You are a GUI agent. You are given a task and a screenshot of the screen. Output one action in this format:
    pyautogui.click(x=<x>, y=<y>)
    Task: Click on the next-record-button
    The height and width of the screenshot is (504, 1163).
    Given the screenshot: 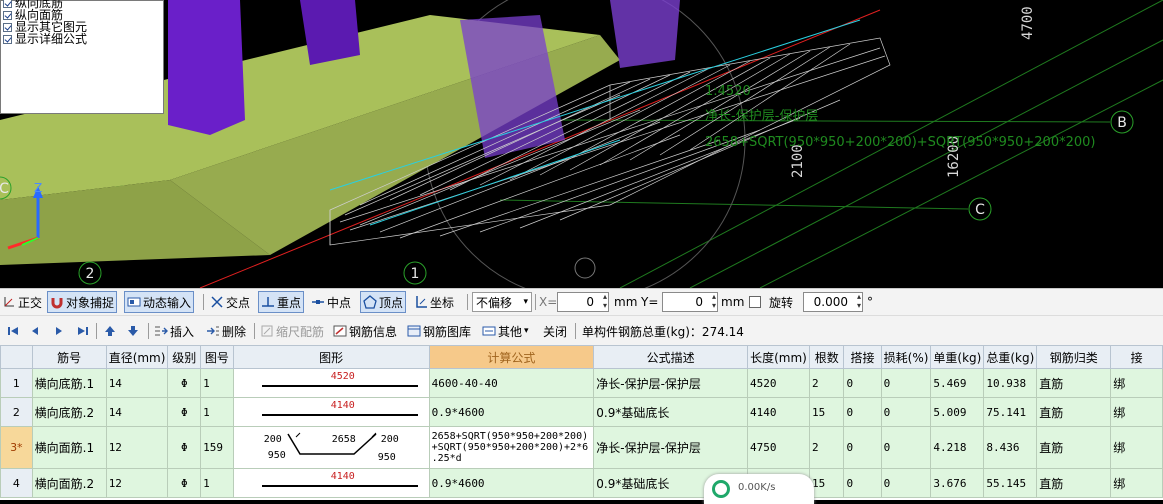 What is the action you would take?
    pyautogui.click(x=60, y=331)
    